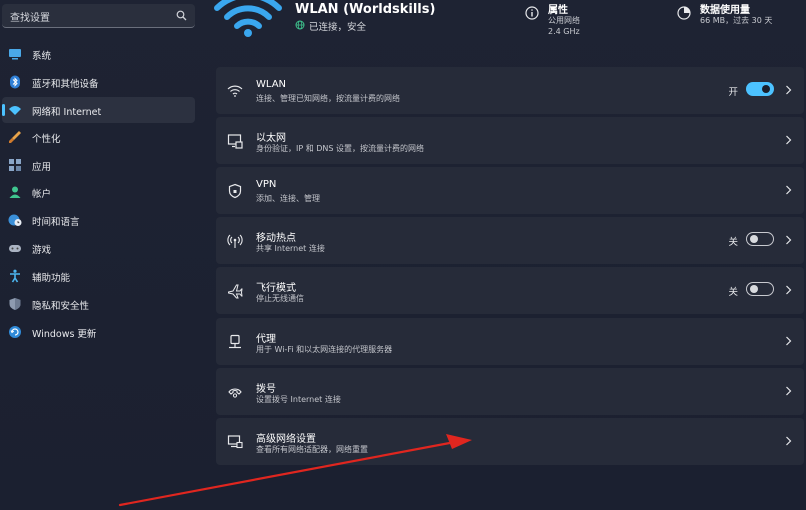 The height and width of the screenshot is (510, 806). I want to click on data-usage-amount: 66 MB，过去 30 天, so click(736, 20).